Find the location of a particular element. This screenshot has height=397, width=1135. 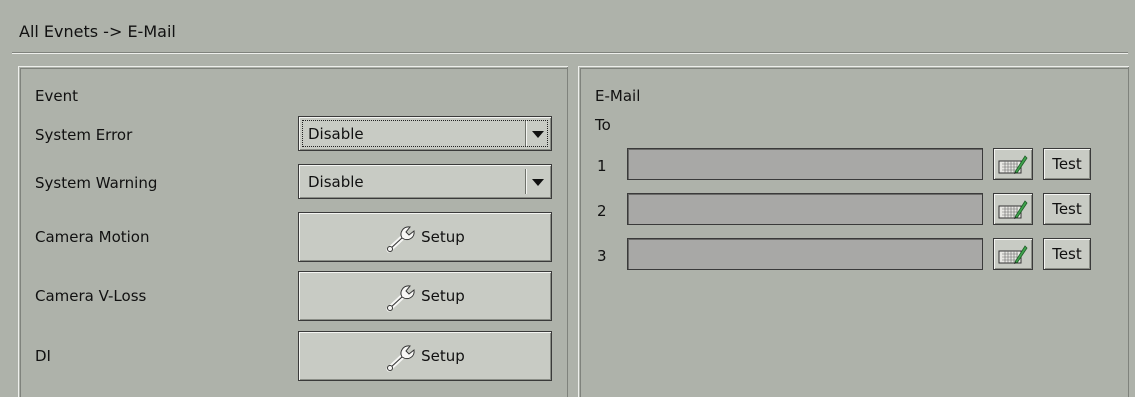

camera-vloss-setup-button: Setup is located at coordinates (425, 296).